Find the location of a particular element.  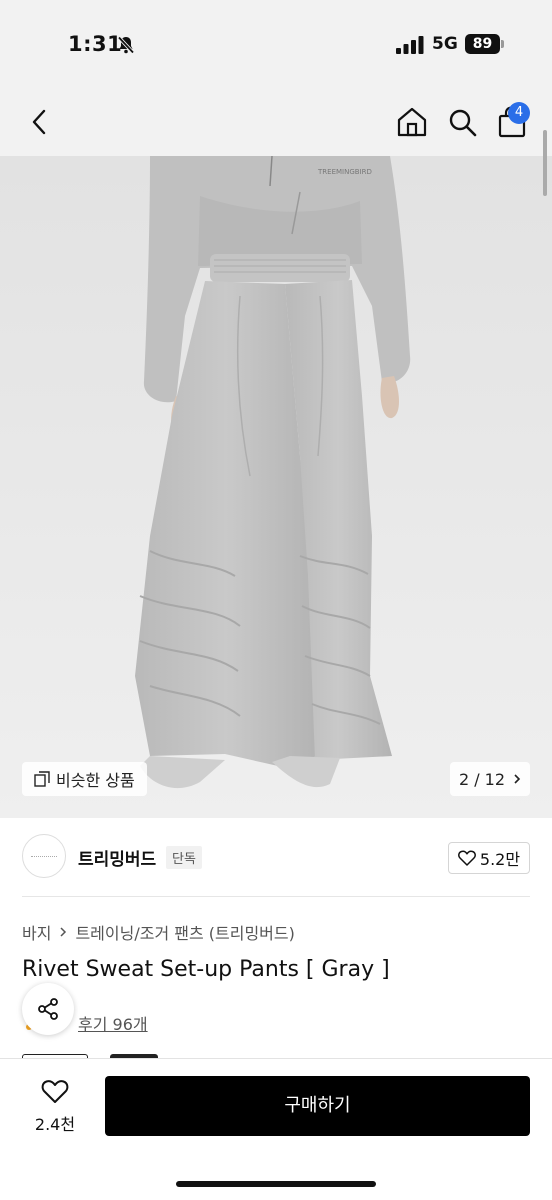

scroll-indicator is located at coordinates (545, 163).